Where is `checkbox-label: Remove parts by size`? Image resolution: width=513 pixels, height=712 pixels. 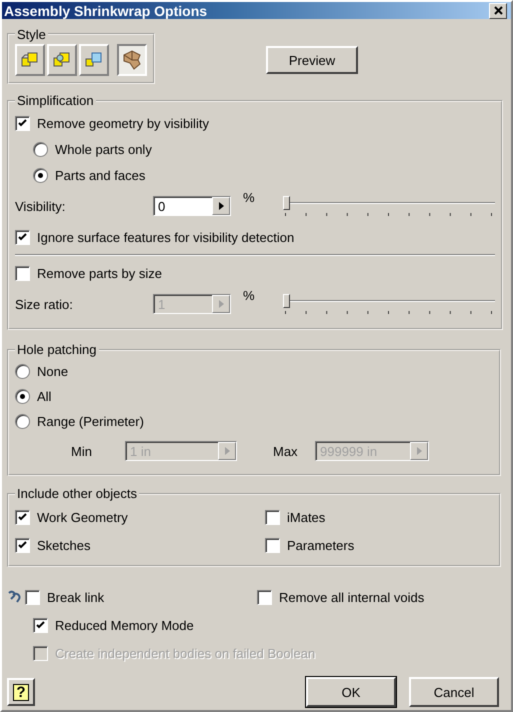 checkbox-label: Remove parts by size is located at coordinates (99, 273).